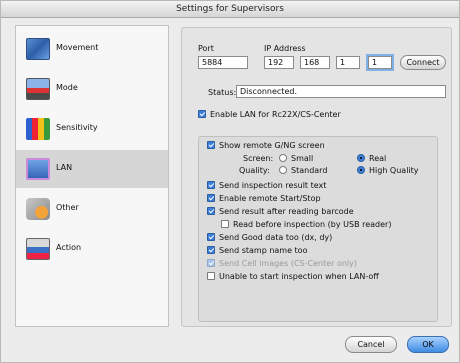  Describe the element at coordinates (38, 49) in the screenshot. I see `movement-icon` at that location.